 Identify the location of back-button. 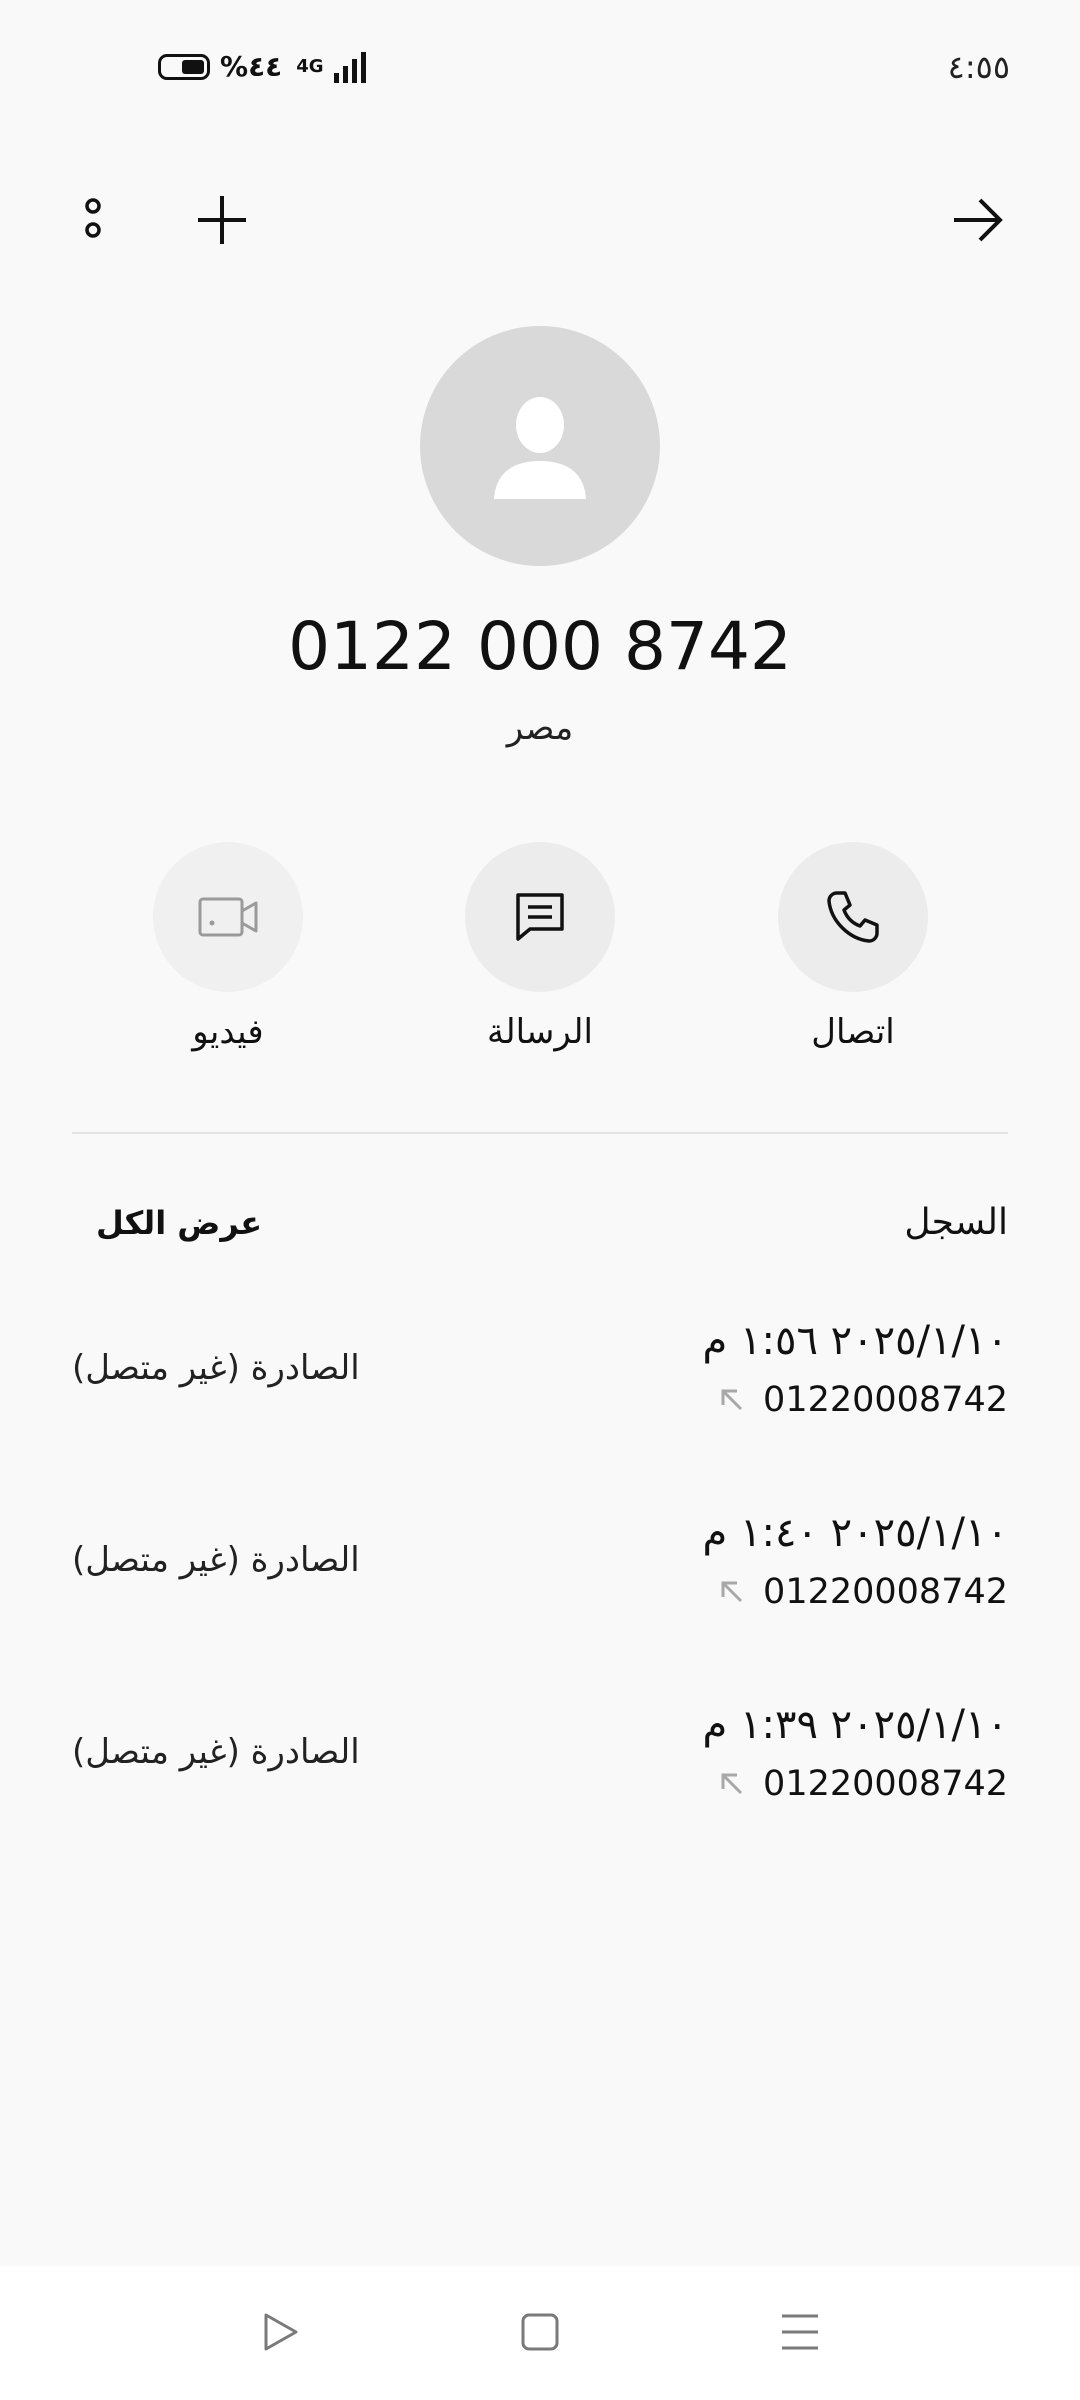
(978, 220).